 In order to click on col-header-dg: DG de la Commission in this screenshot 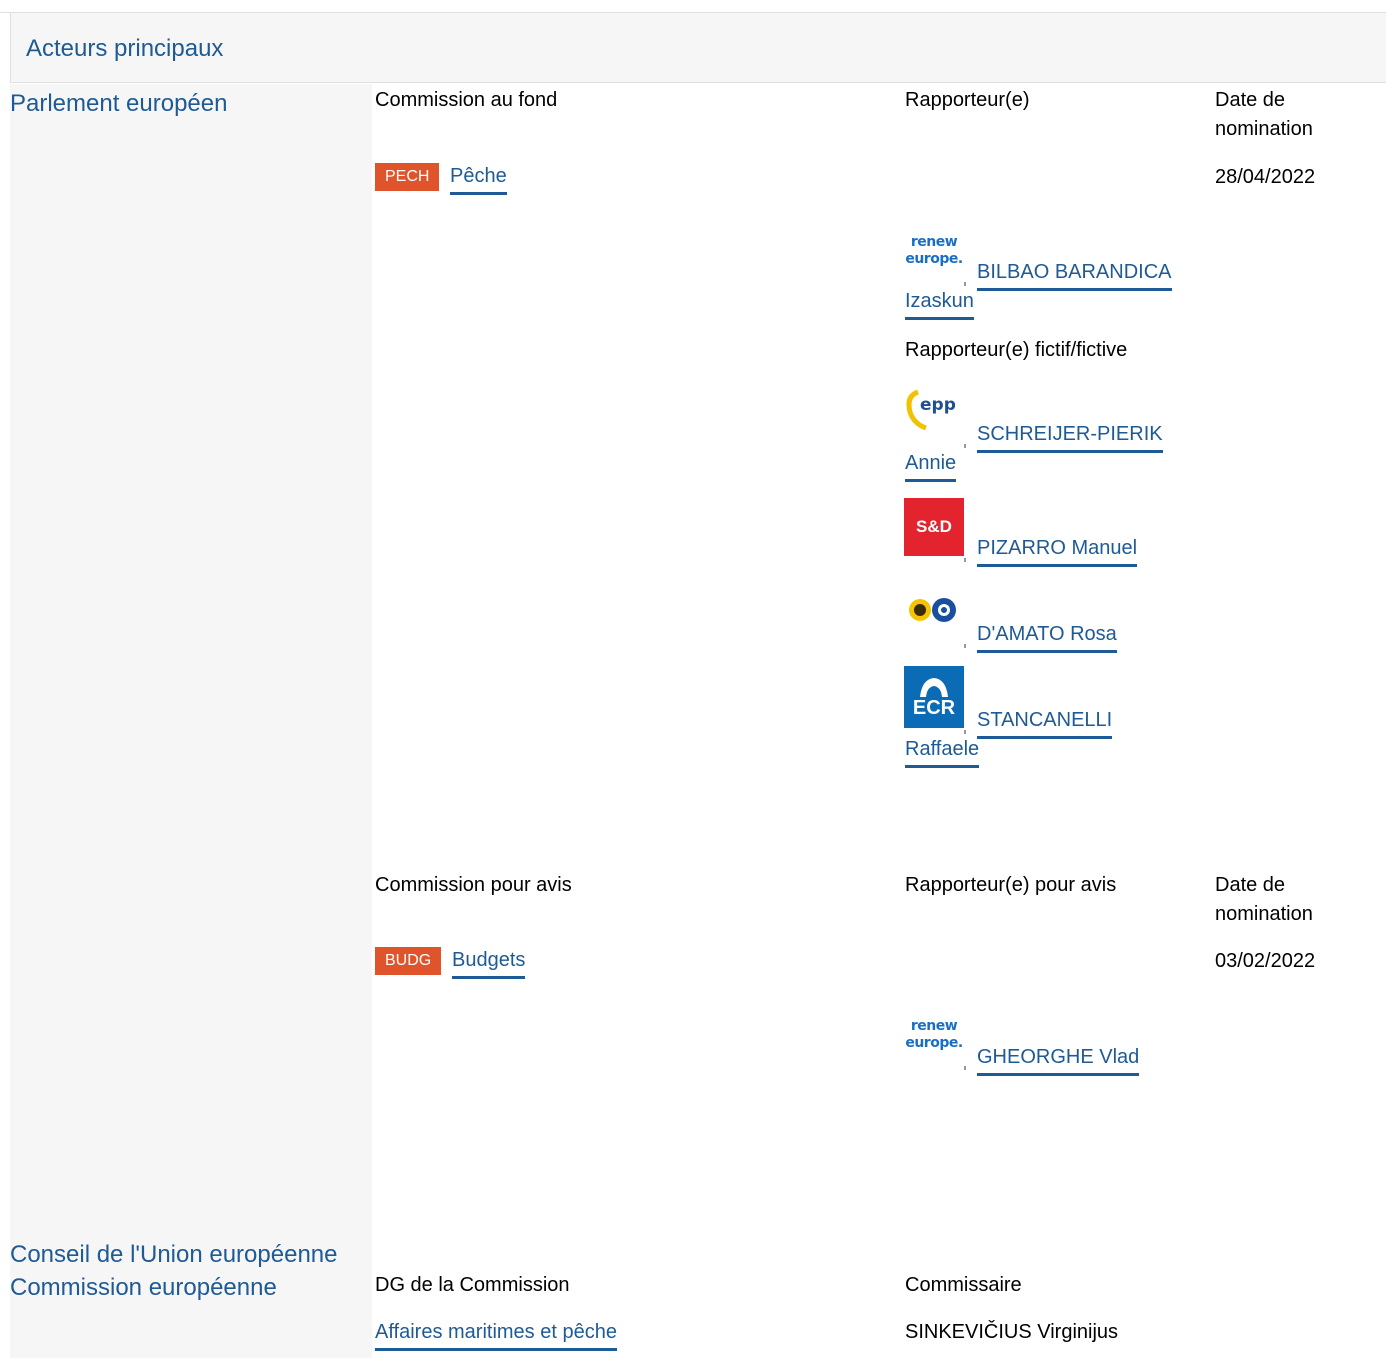, I will do `click(472, 1285)`.